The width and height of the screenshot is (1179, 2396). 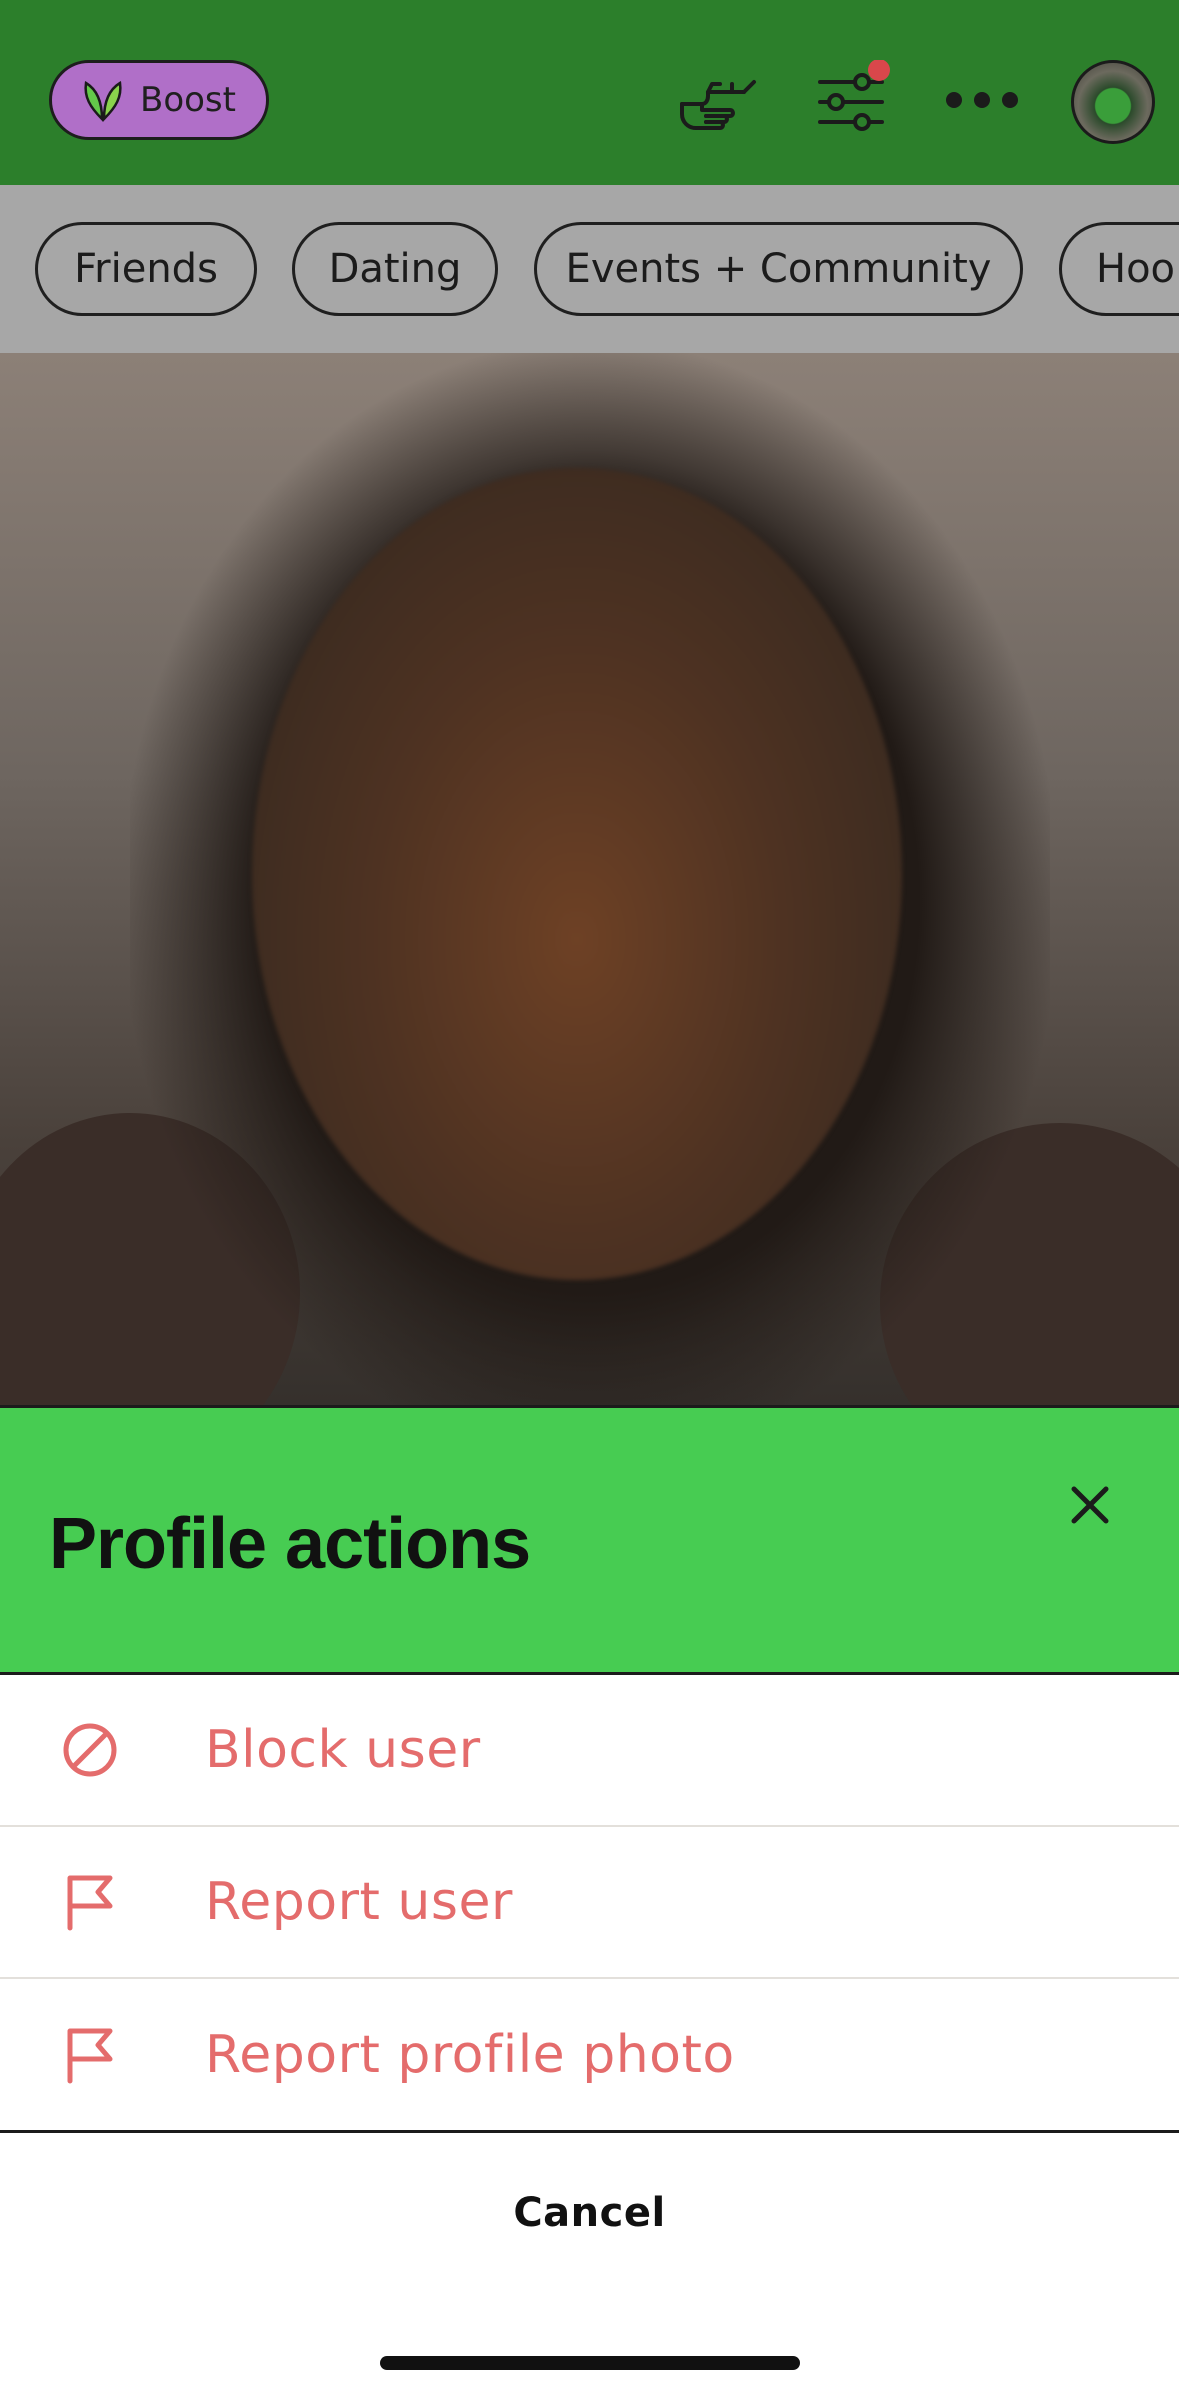 What do you see at coordinates (589, 1540) in the screenshot?
I see `action-sheet-header: Profile actions` at bounding box center [589, 1540].